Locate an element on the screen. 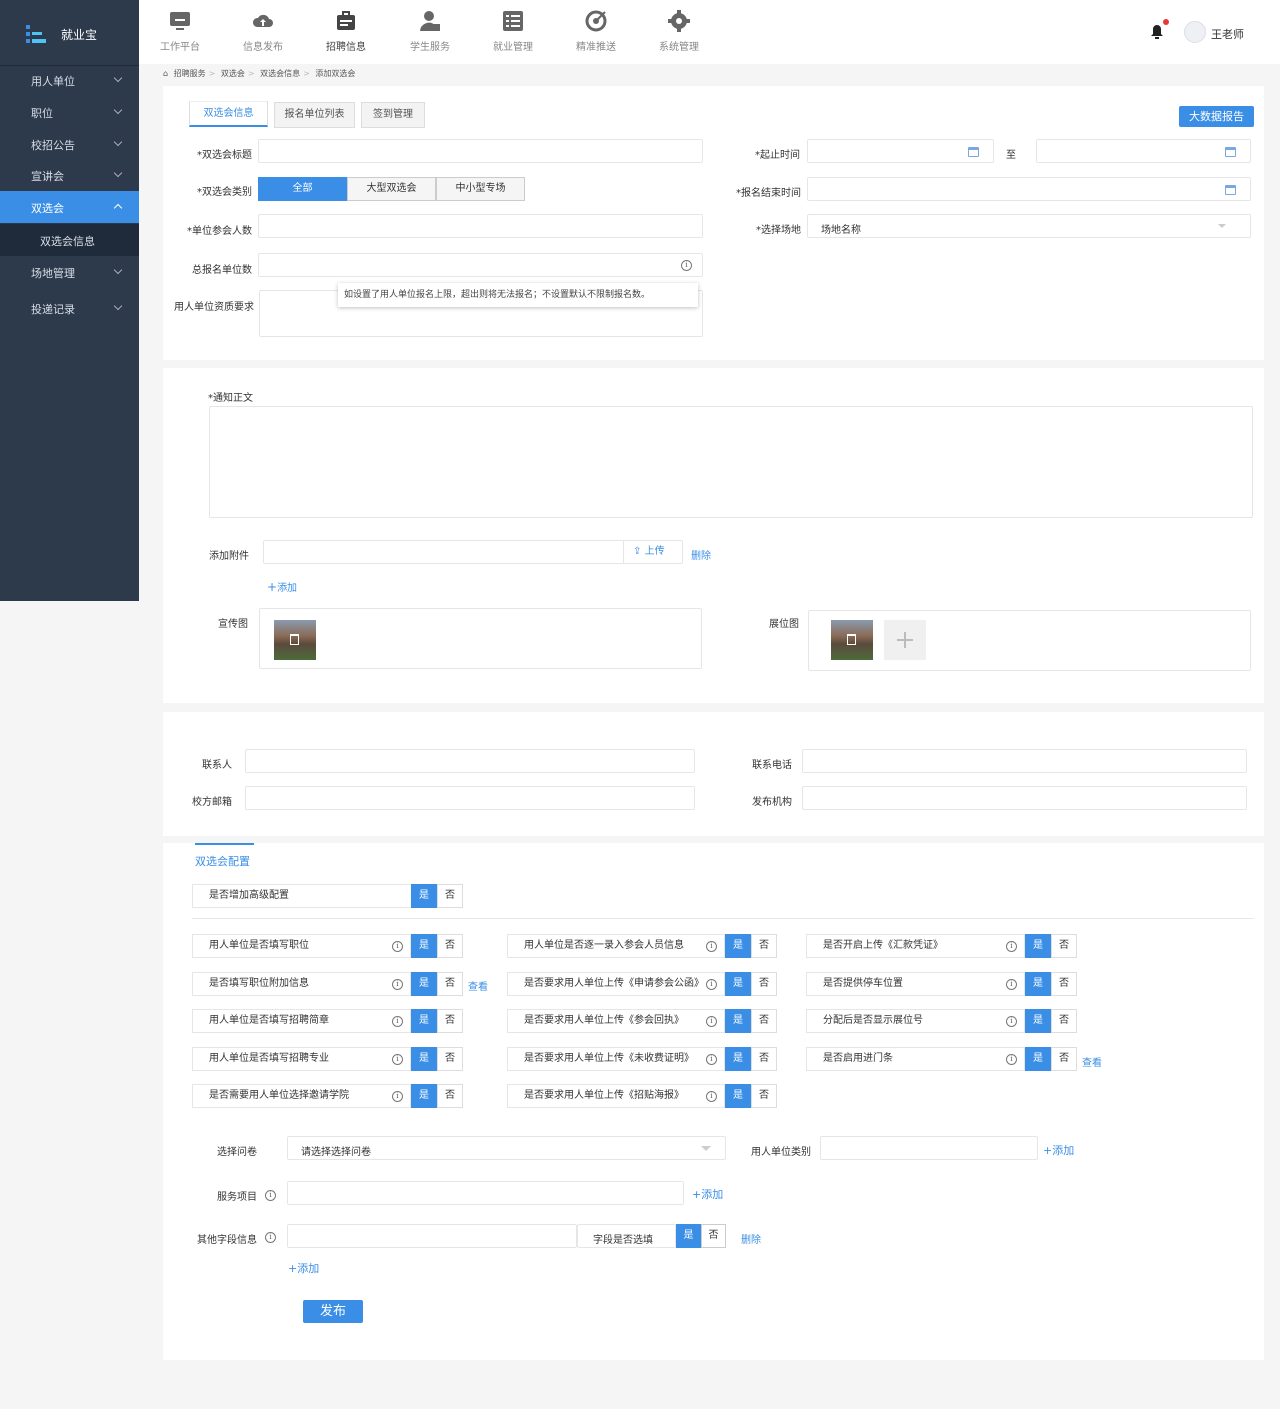  breadcrumb-item: 双选会 is located at coordinates (233, 73).